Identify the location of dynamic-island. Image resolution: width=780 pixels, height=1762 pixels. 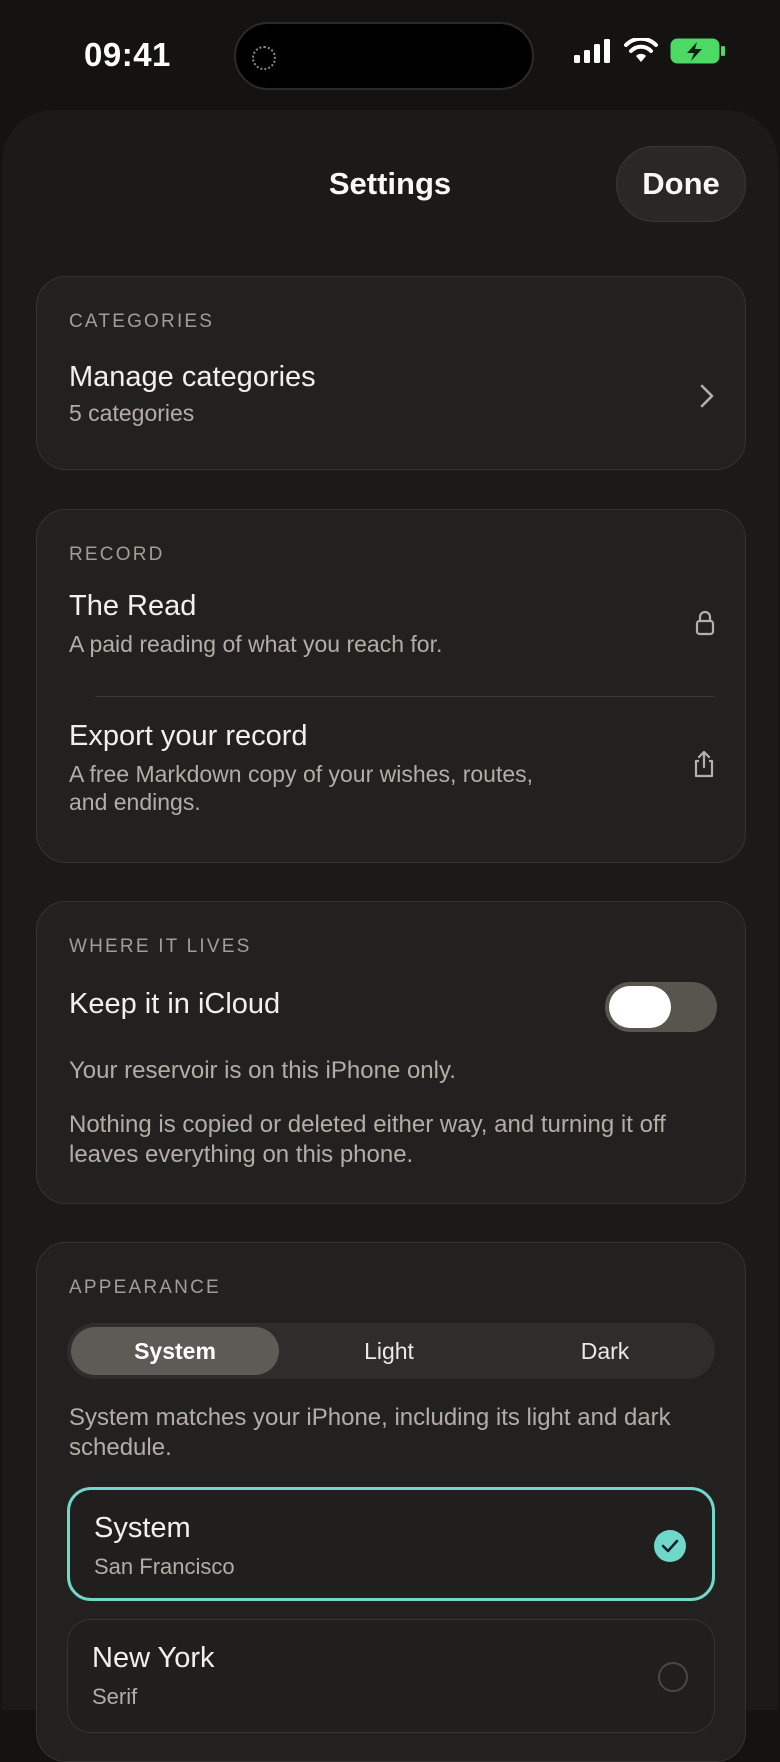
(384, 56).